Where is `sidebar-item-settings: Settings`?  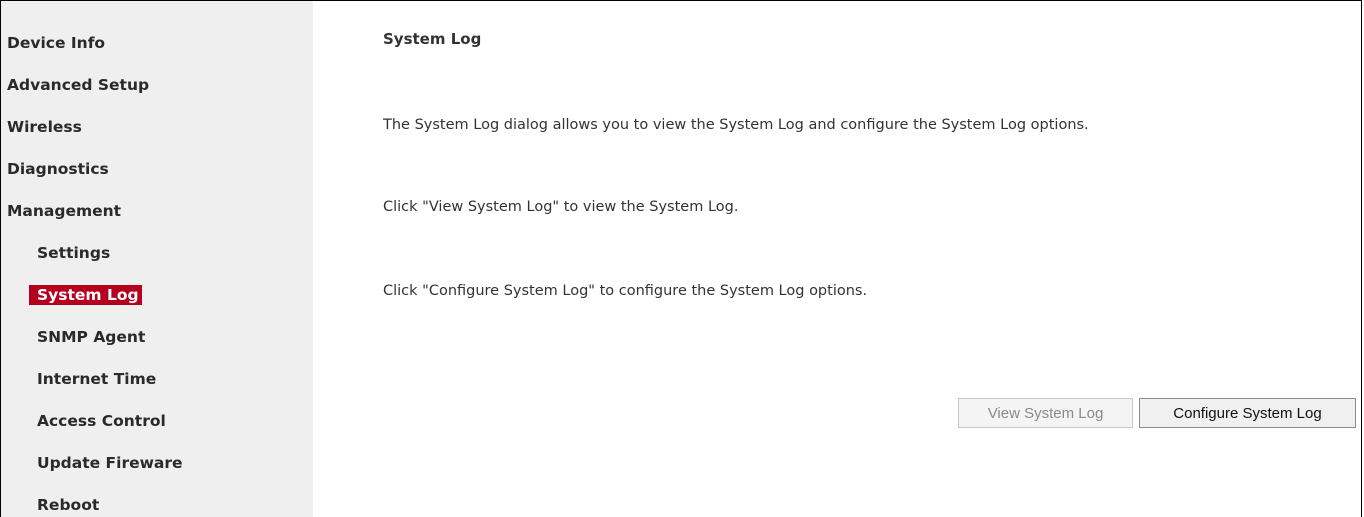
sidebar-item-settings: Settings is located at coordinates (73, 253).